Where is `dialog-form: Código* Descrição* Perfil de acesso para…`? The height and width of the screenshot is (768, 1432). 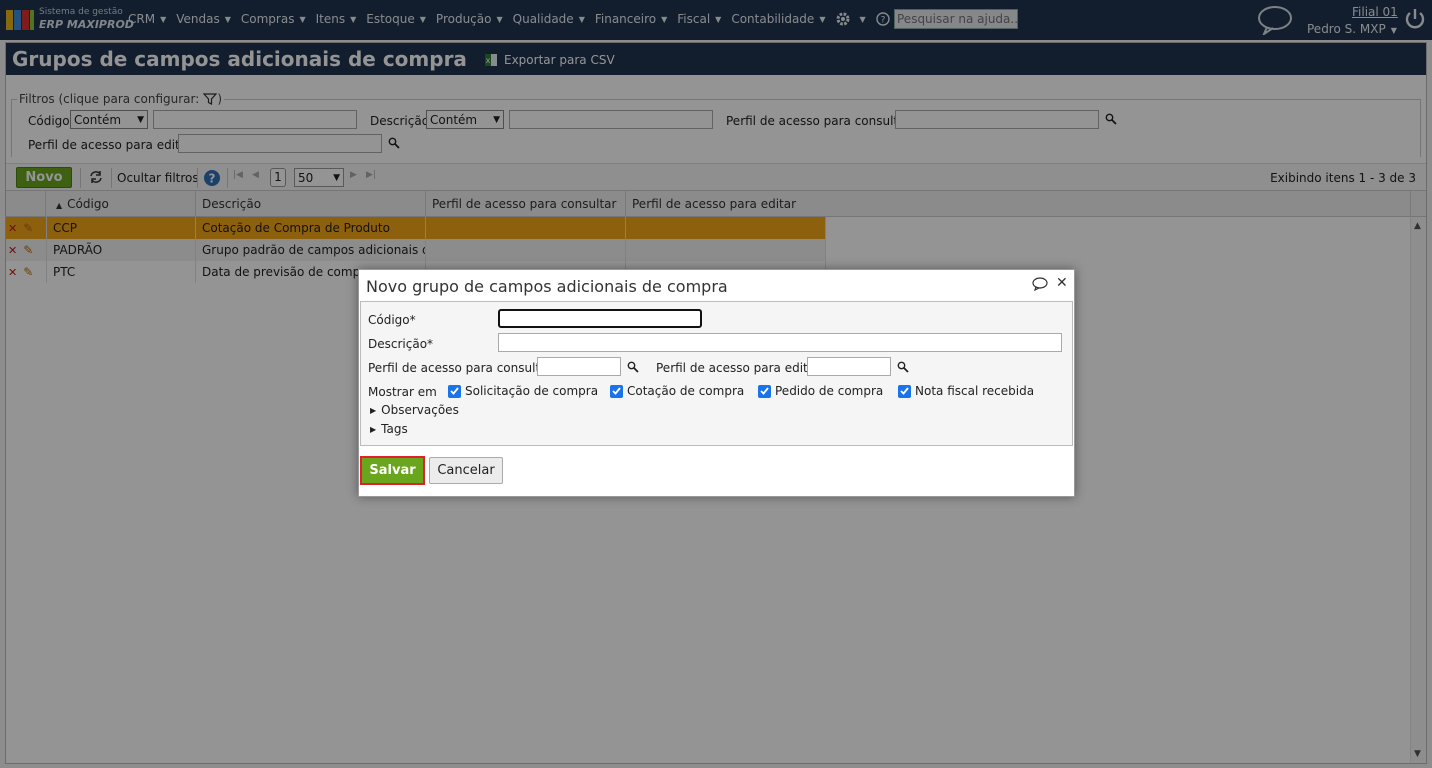
dialog-form: Código* Descrição* Perfil de acesso para… is located at coordinates (716, 373).